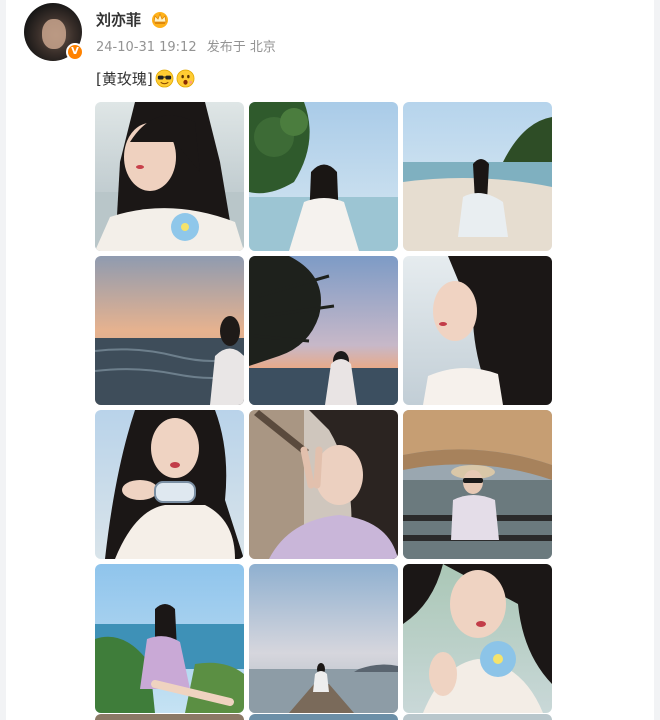  Describe the element at coordinates (146, 47) in the screenshot. I see `post-date: 24-10-31 19:12` at that location.